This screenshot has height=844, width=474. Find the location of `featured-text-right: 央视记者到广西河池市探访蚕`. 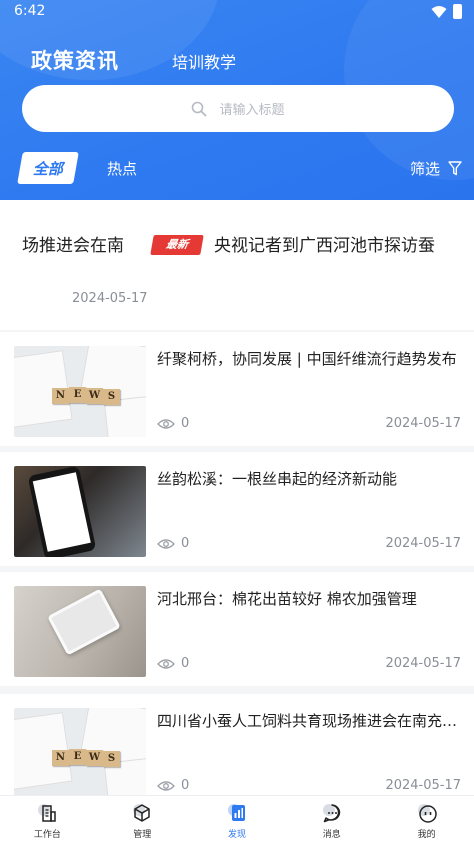

featured-text-right: 央视记者到广西河池市探访蚕 is located at coordinates (324, 246).